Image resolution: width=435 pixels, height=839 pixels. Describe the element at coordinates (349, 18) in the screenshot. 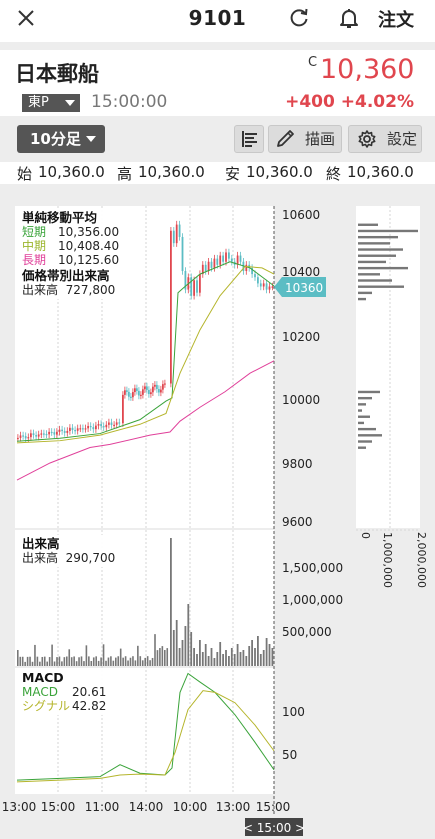

I see `bell-icon` at that location.